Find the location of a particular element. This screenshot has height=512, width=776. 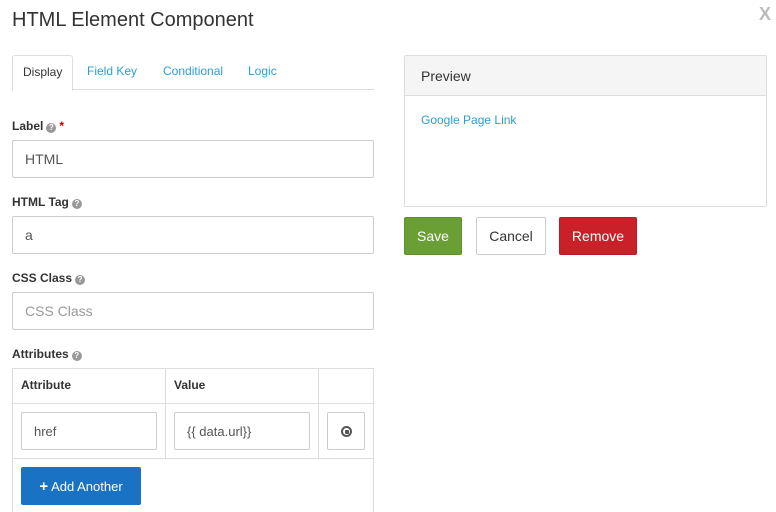

html-tag-label: HTML Tag? is located at coordinates (47, 202).